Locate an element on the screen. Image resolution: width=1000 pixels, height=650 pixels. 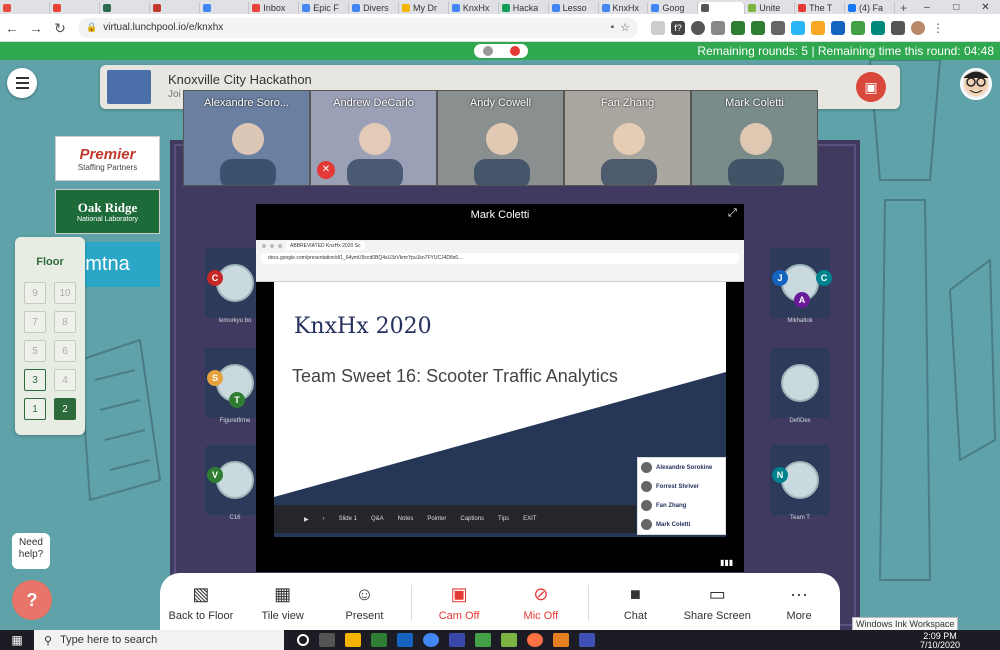
qa-button: Q&A is located at coordinates (377, 519).